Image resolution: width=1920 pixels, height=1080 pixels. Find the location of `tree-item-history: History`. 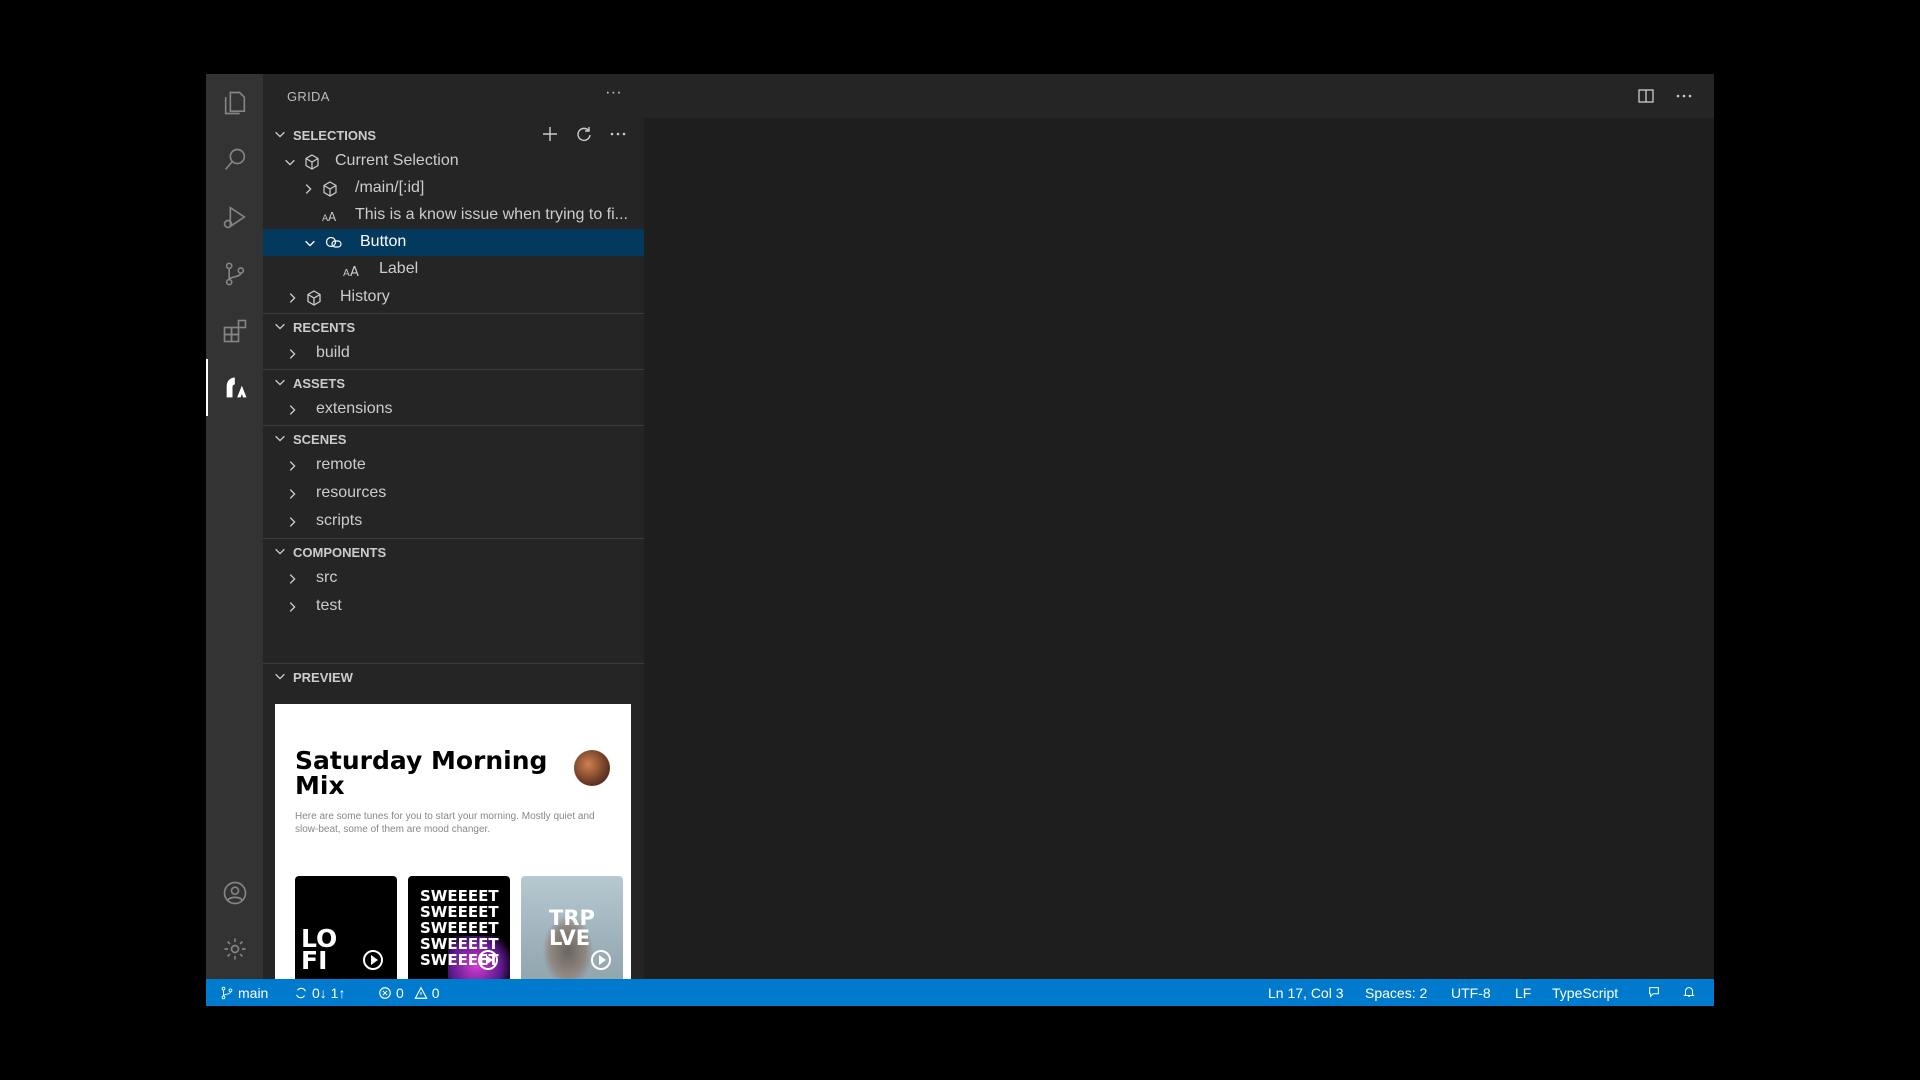

tree-item-history: History is located at coordinates (453, 297).